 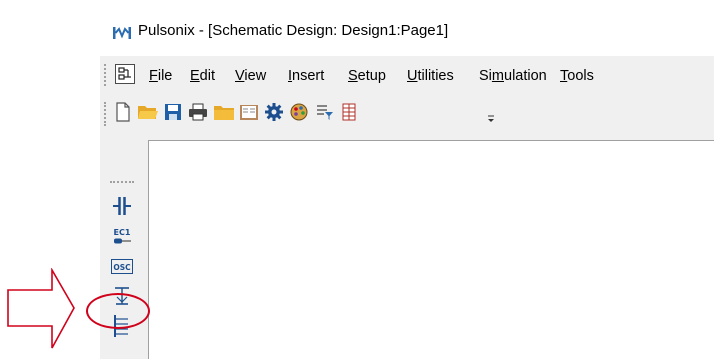 What do you see at coordinates (160, 76) in the screenshot?
I see `menu-file: File` at bounding box center [160, 76].